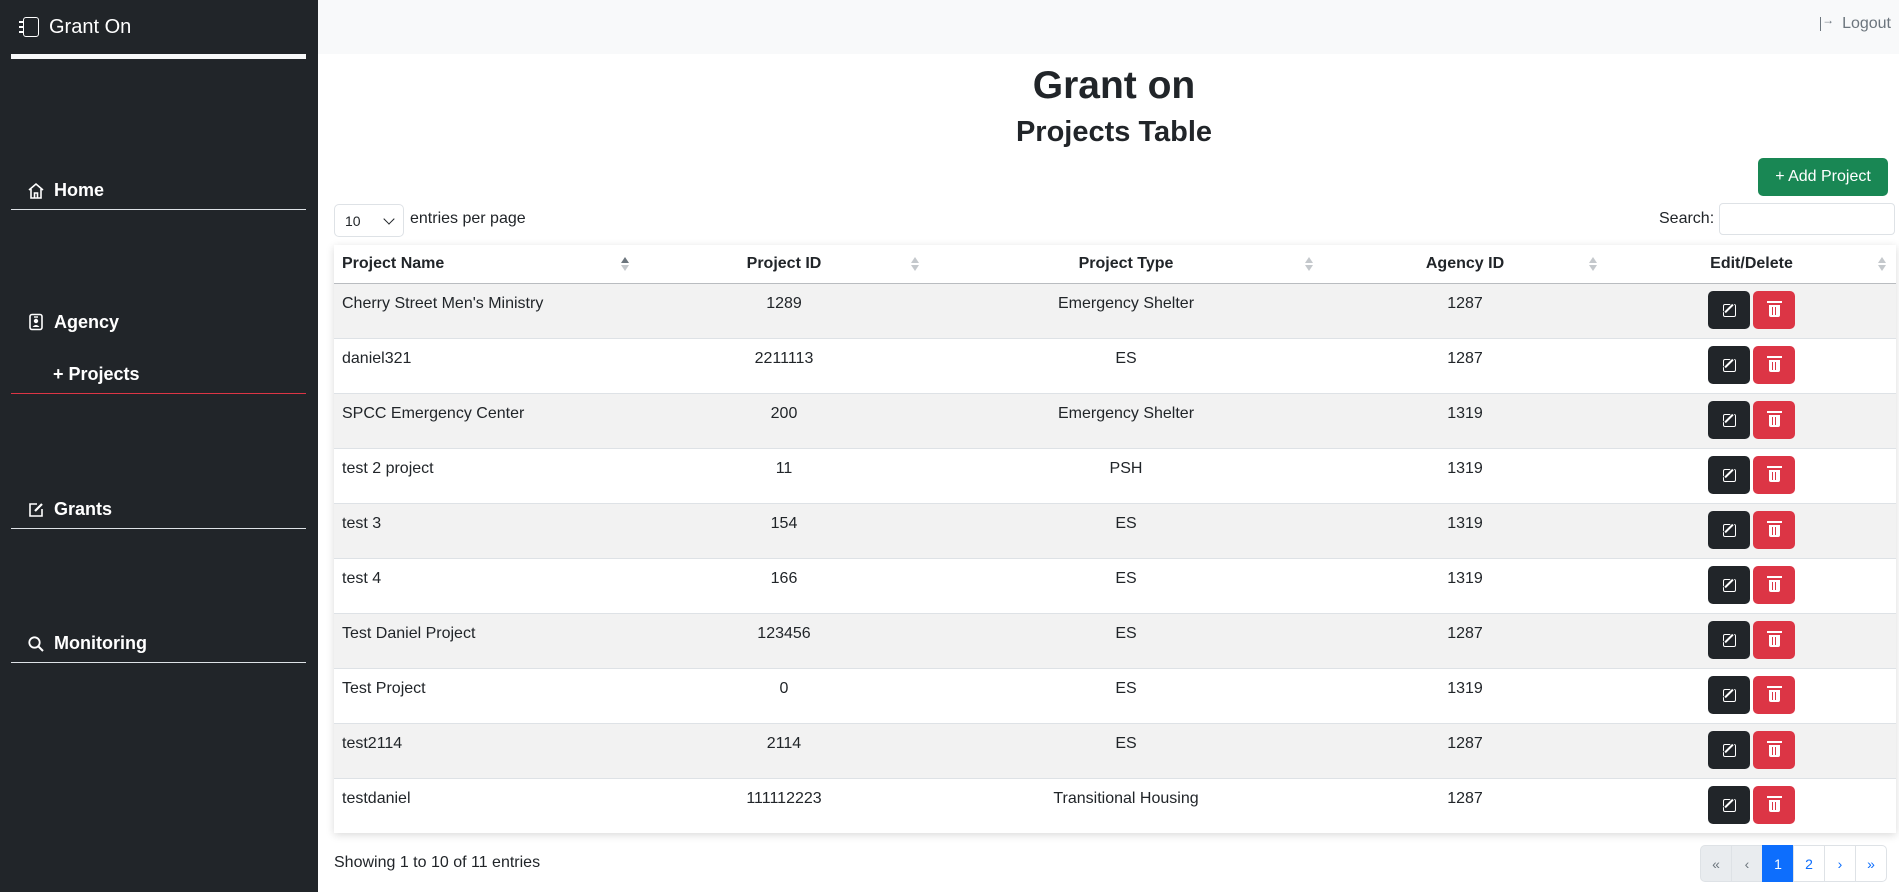 This screenshot has width=1899, height=892. Describe the element at coordinates (83, 509) in the screenshot. I see `sidebar-item-label: Grants` at that location.